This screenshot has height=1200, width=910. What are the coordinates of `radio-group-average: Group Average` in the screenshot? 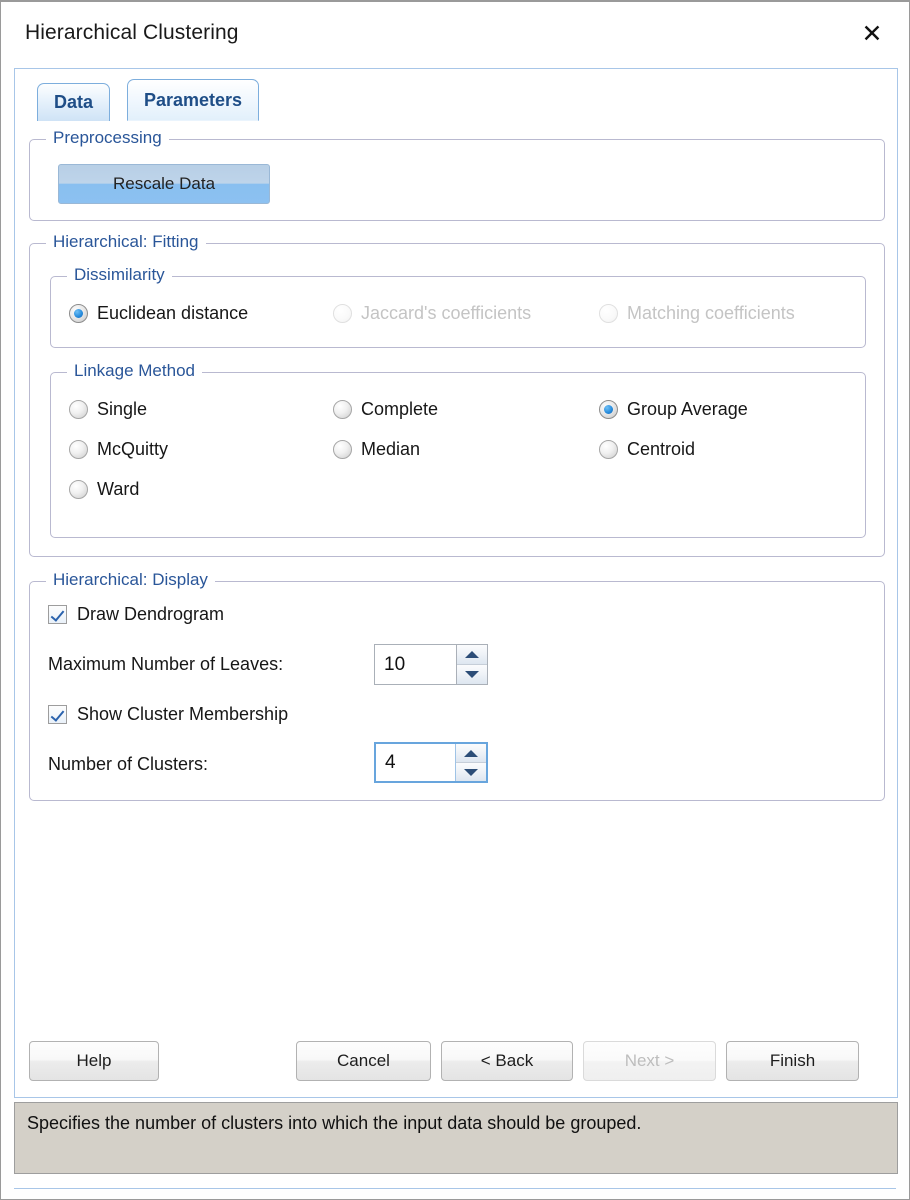 It's located at (673, 409).